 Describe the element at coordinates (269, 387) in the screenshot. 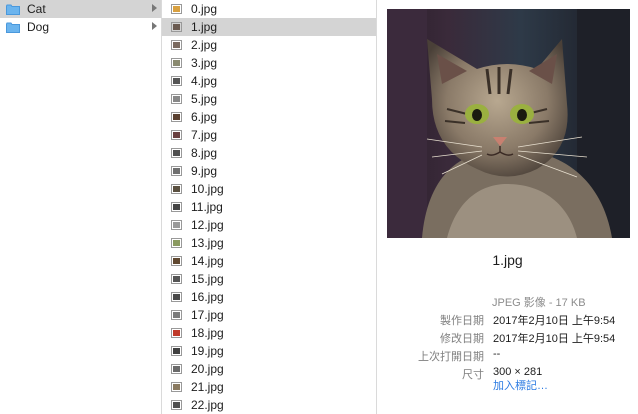

I see `file-item: 21.jpg` at that location.